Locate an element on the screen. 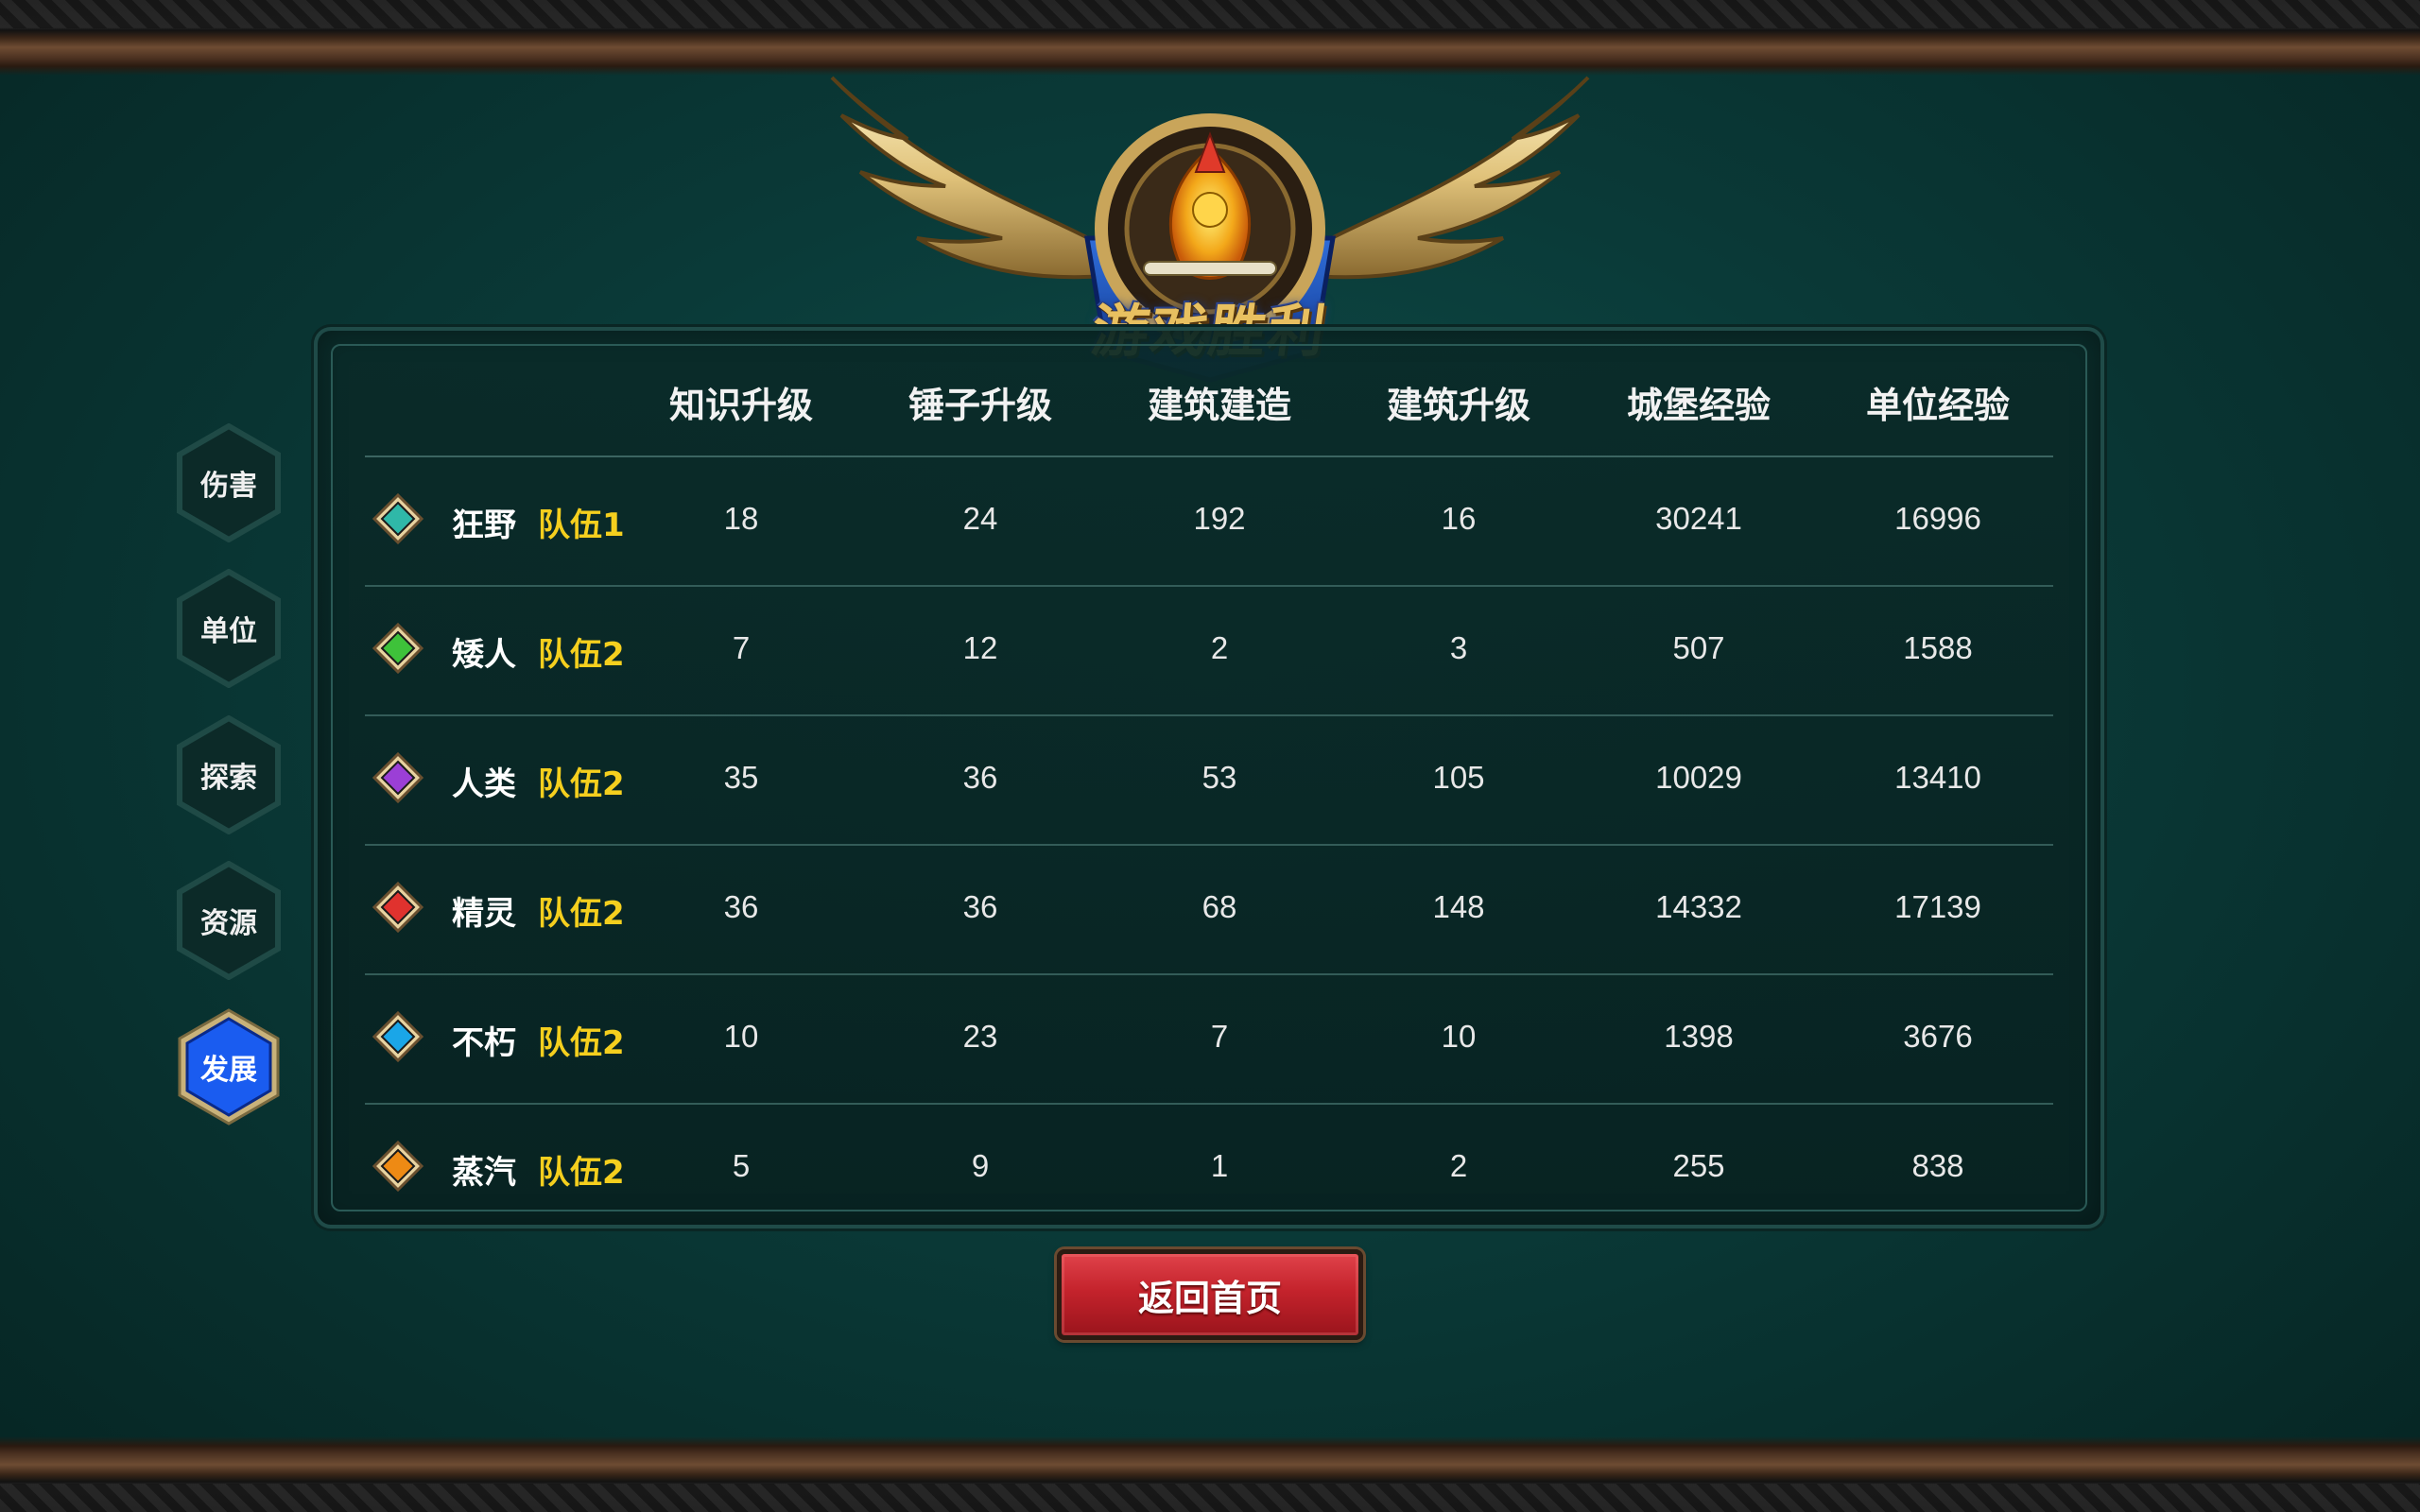 The image size is (2420, 1512). table-row: 精灵 队伍2 36 36 68 148 14332 17139 is located at coordinates (1209, 910).